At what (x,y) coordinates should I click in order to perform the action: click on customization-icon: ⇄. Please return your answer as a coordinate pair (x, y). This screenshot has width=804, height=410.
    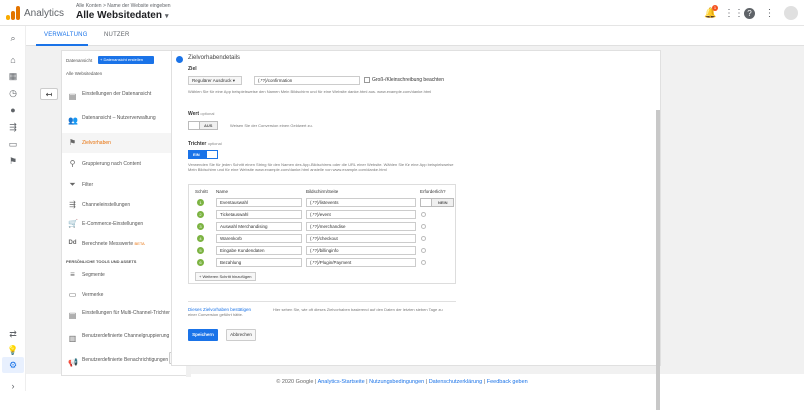
    Looking at the image, I should click on (13, 334).